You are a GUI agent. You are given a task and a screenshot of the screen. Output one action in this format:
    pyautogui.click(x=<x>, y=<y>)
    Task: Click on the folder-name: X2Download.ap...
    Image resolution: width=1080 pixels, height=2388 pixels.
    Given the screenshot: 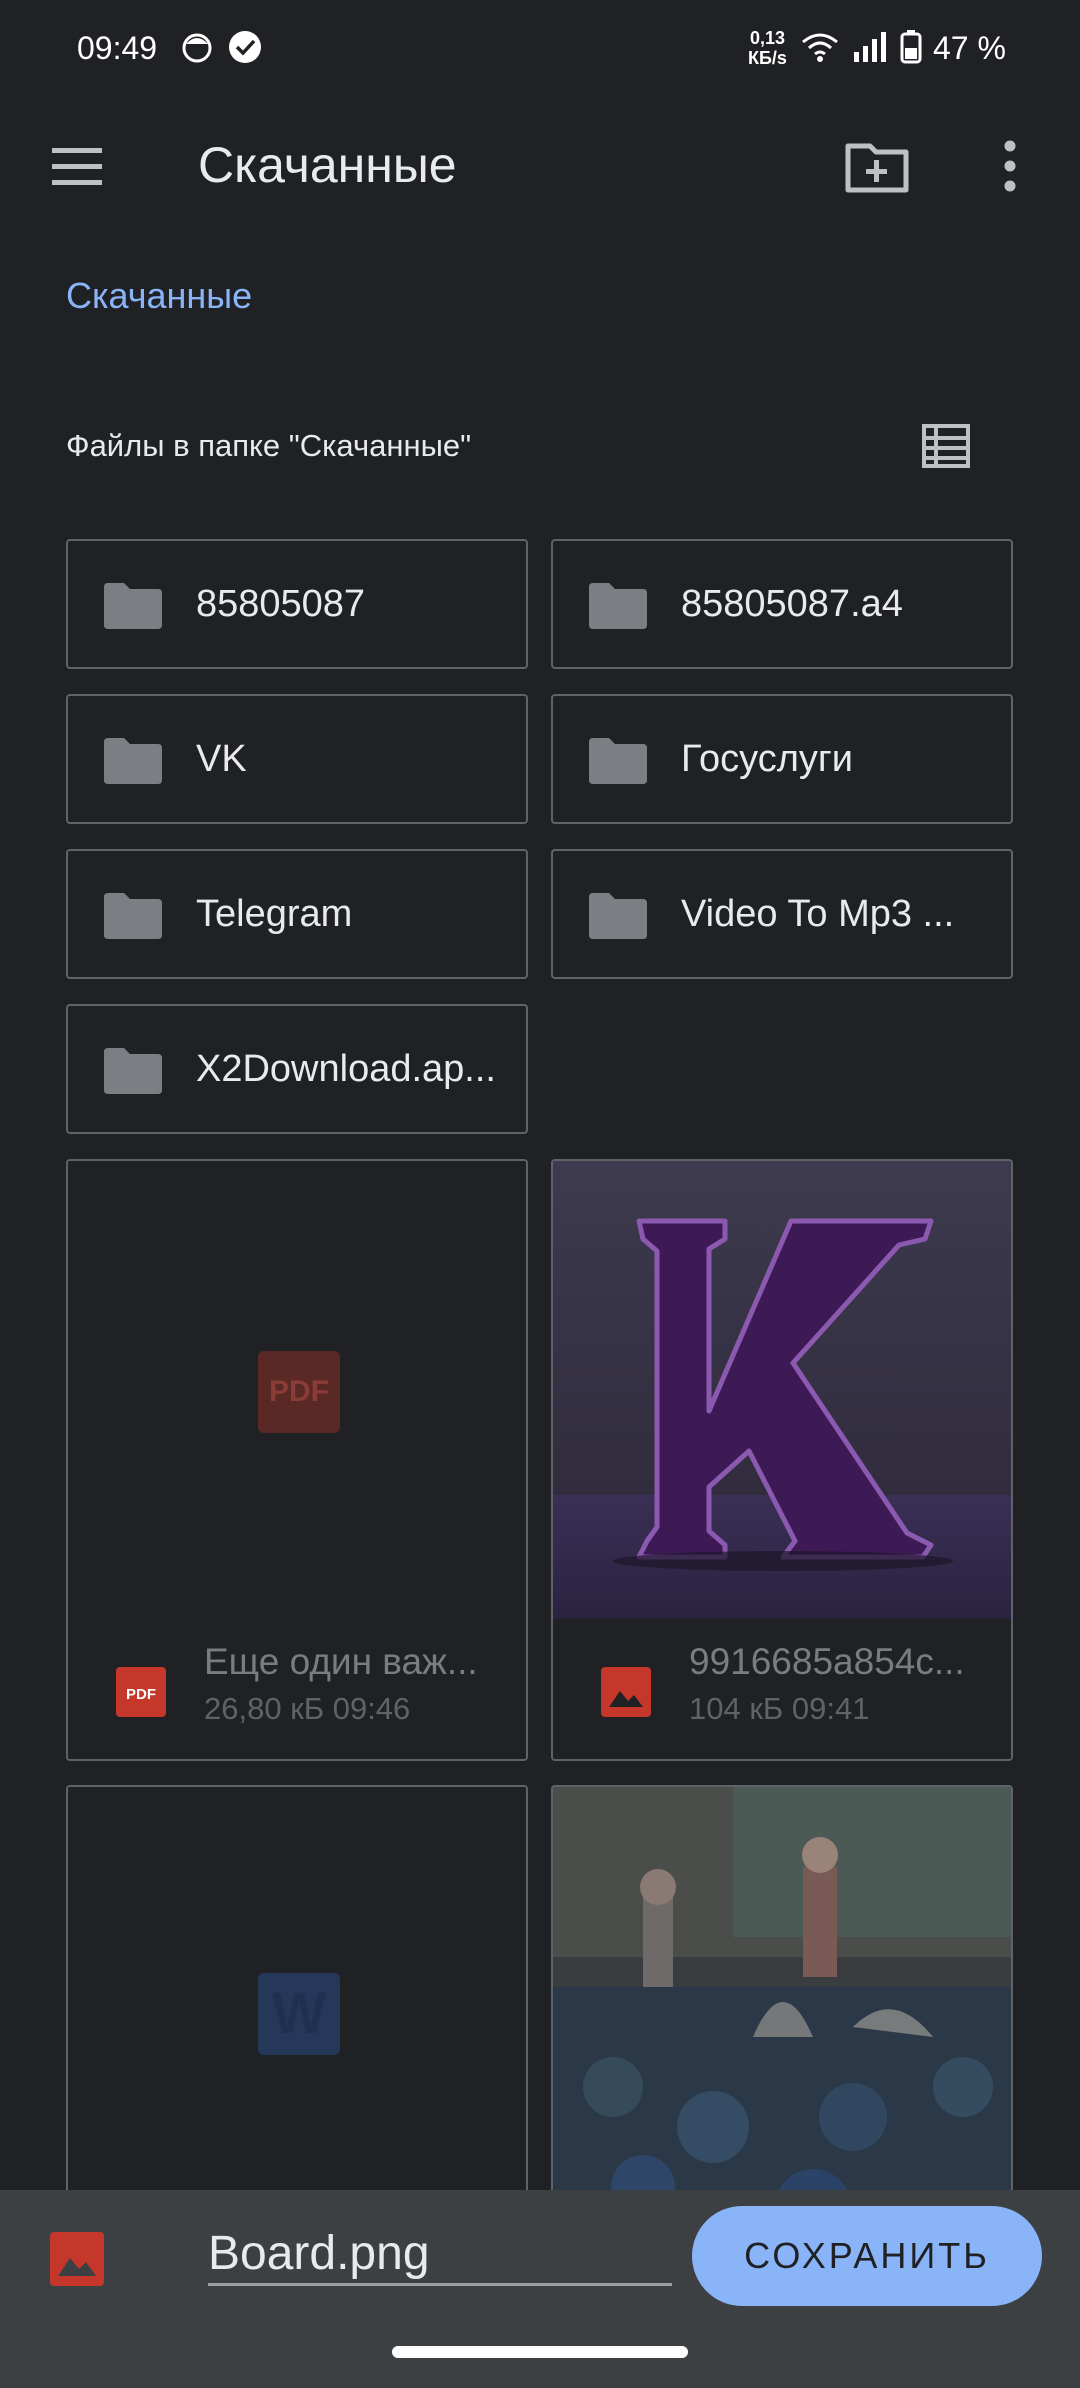 What is the action you would take?
    pyautogui.click(x=346, y=1069)
    